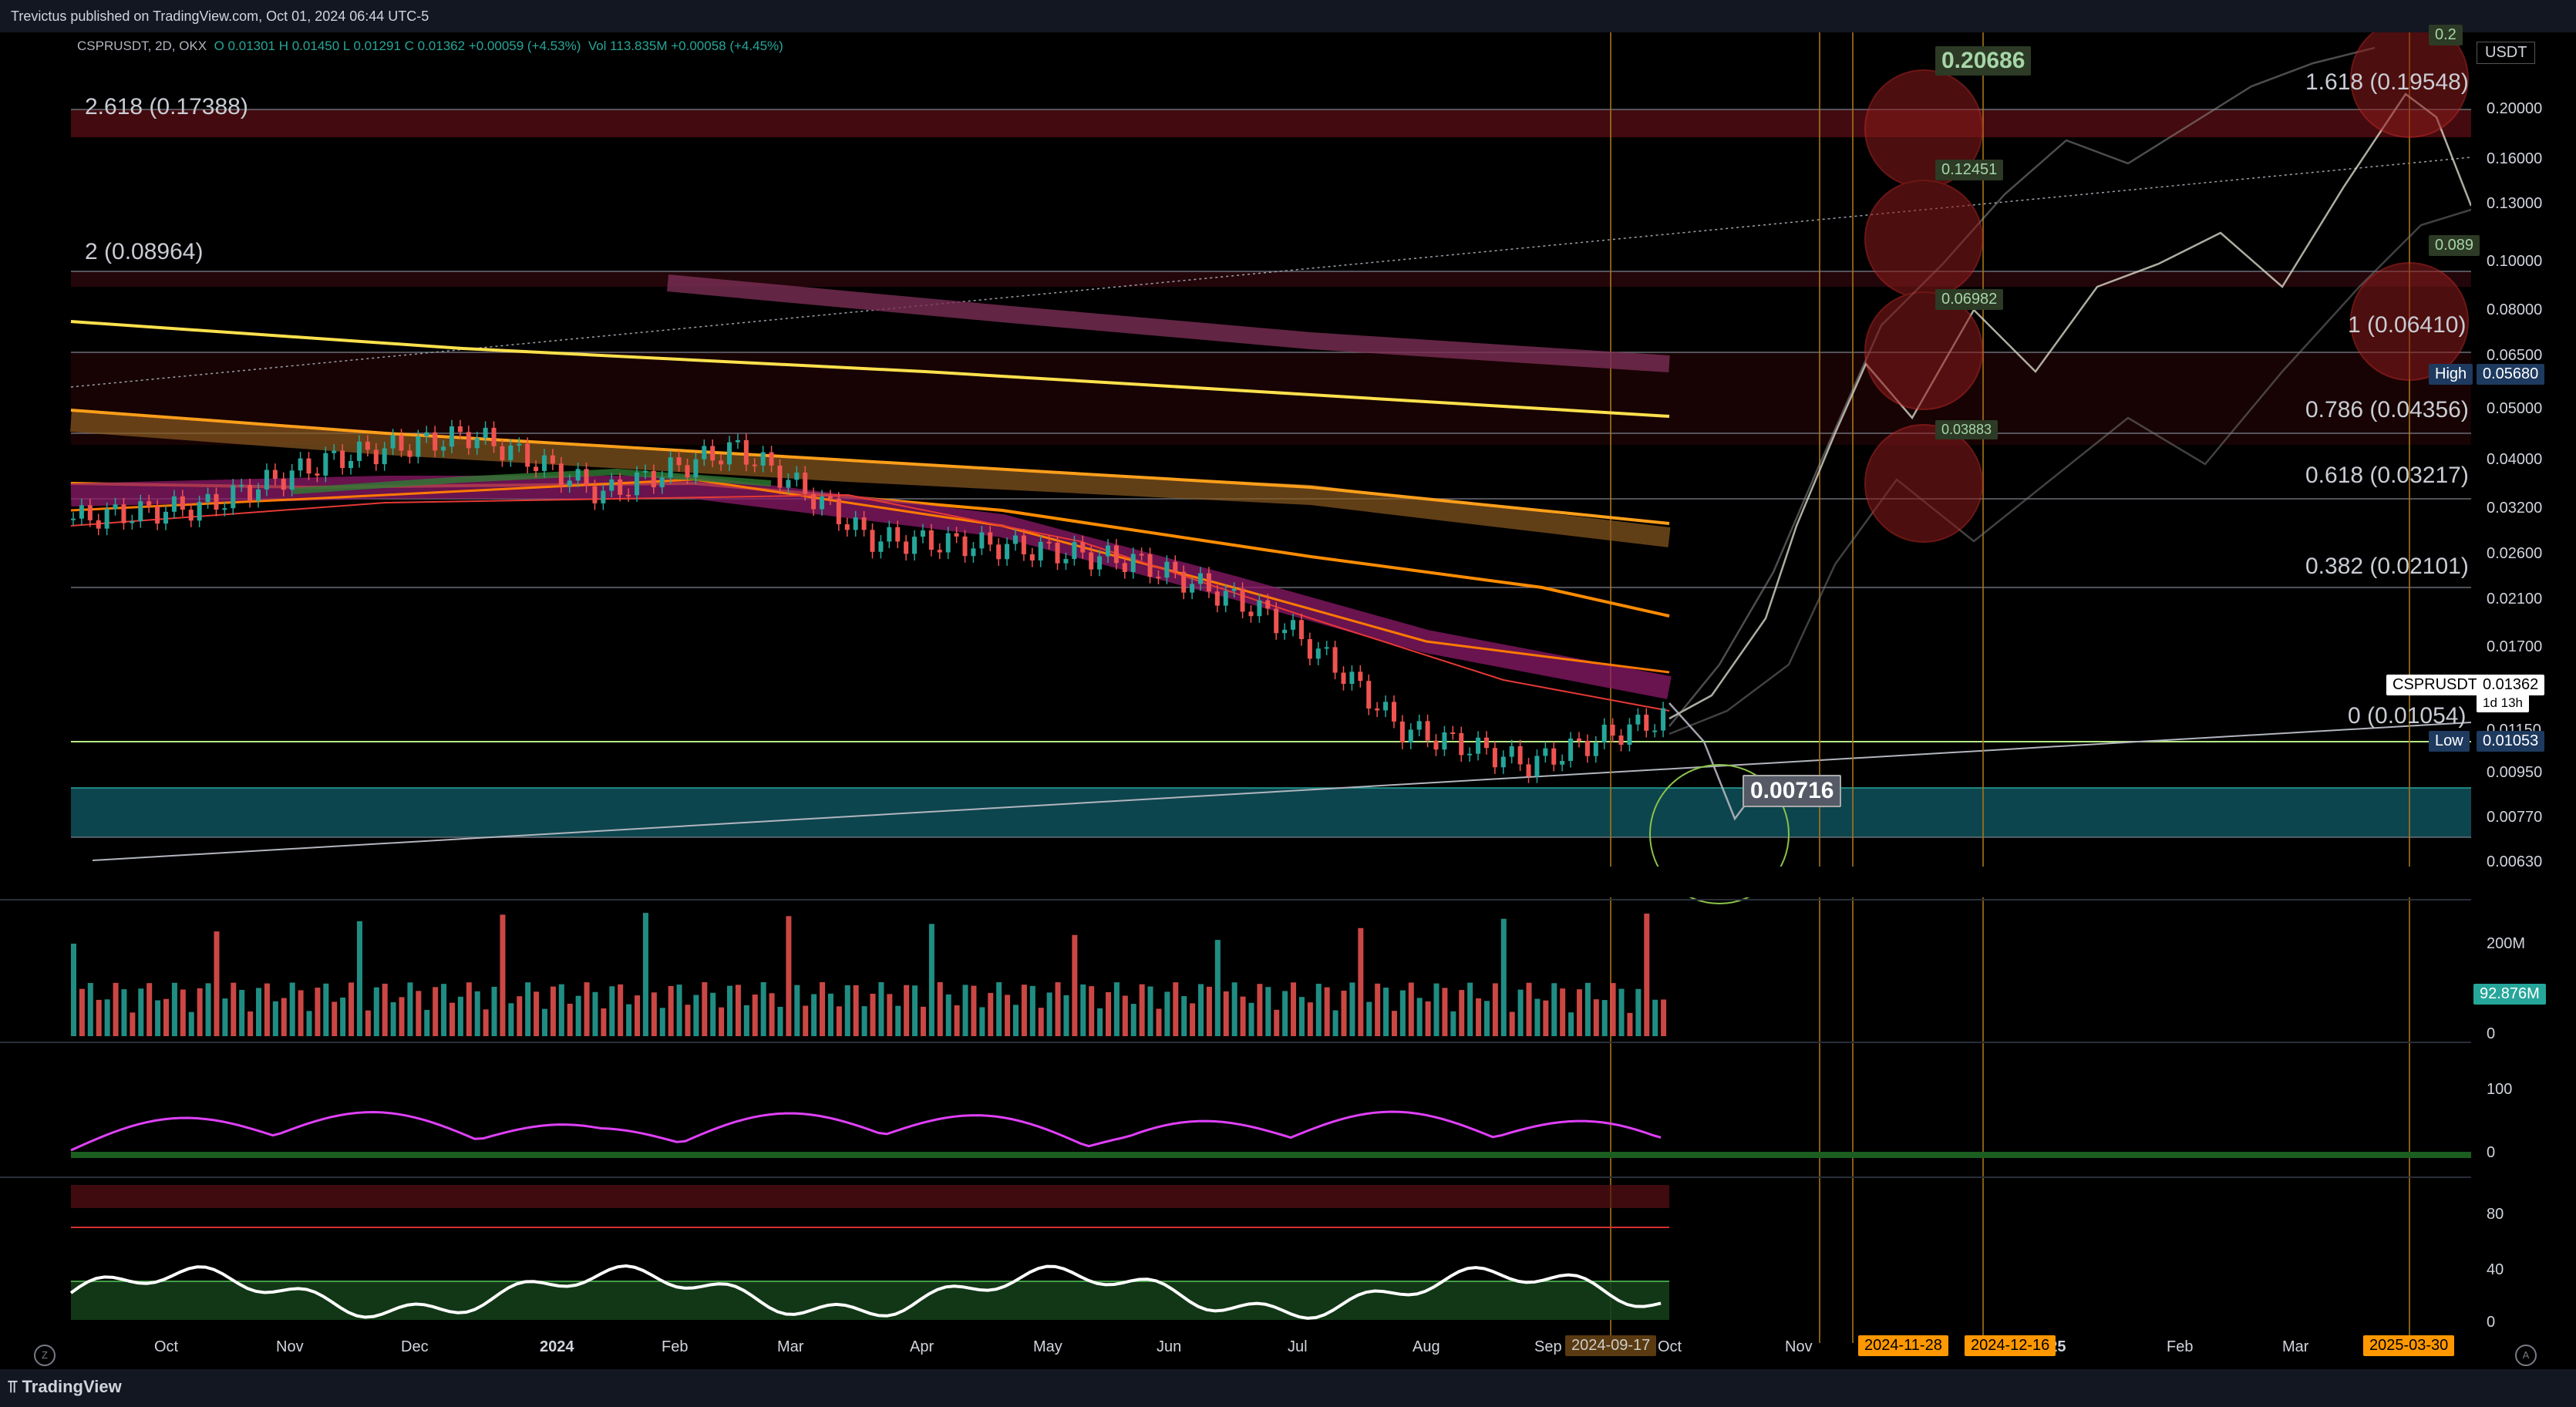 This screenshot has height=1407, width=2576. I want to click on volume-zero: 0, so click(2491, 1033).